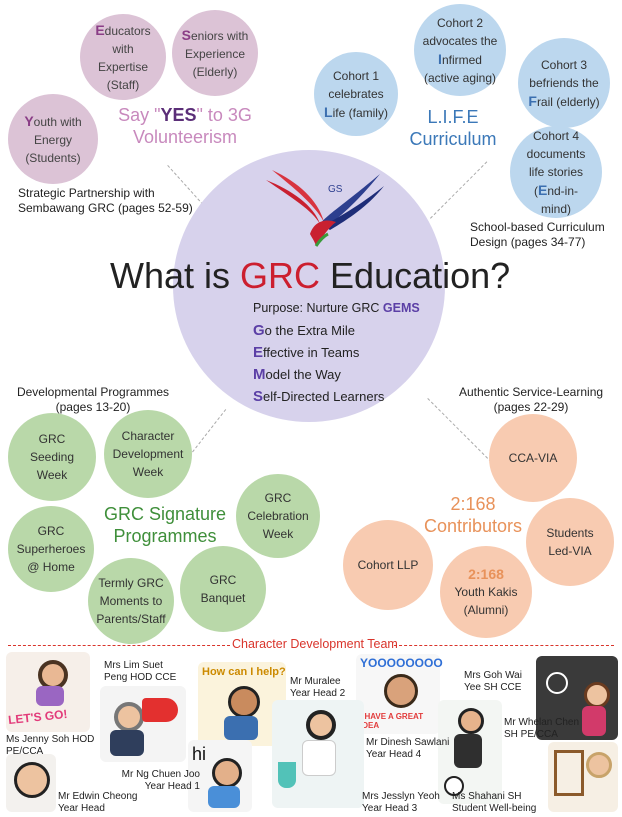 The width and height of the screenshot is (622, 817). Describe the element at coordinates (453, 139) in the screenshot. I see `curriculum-word: Curriculum` at that location.